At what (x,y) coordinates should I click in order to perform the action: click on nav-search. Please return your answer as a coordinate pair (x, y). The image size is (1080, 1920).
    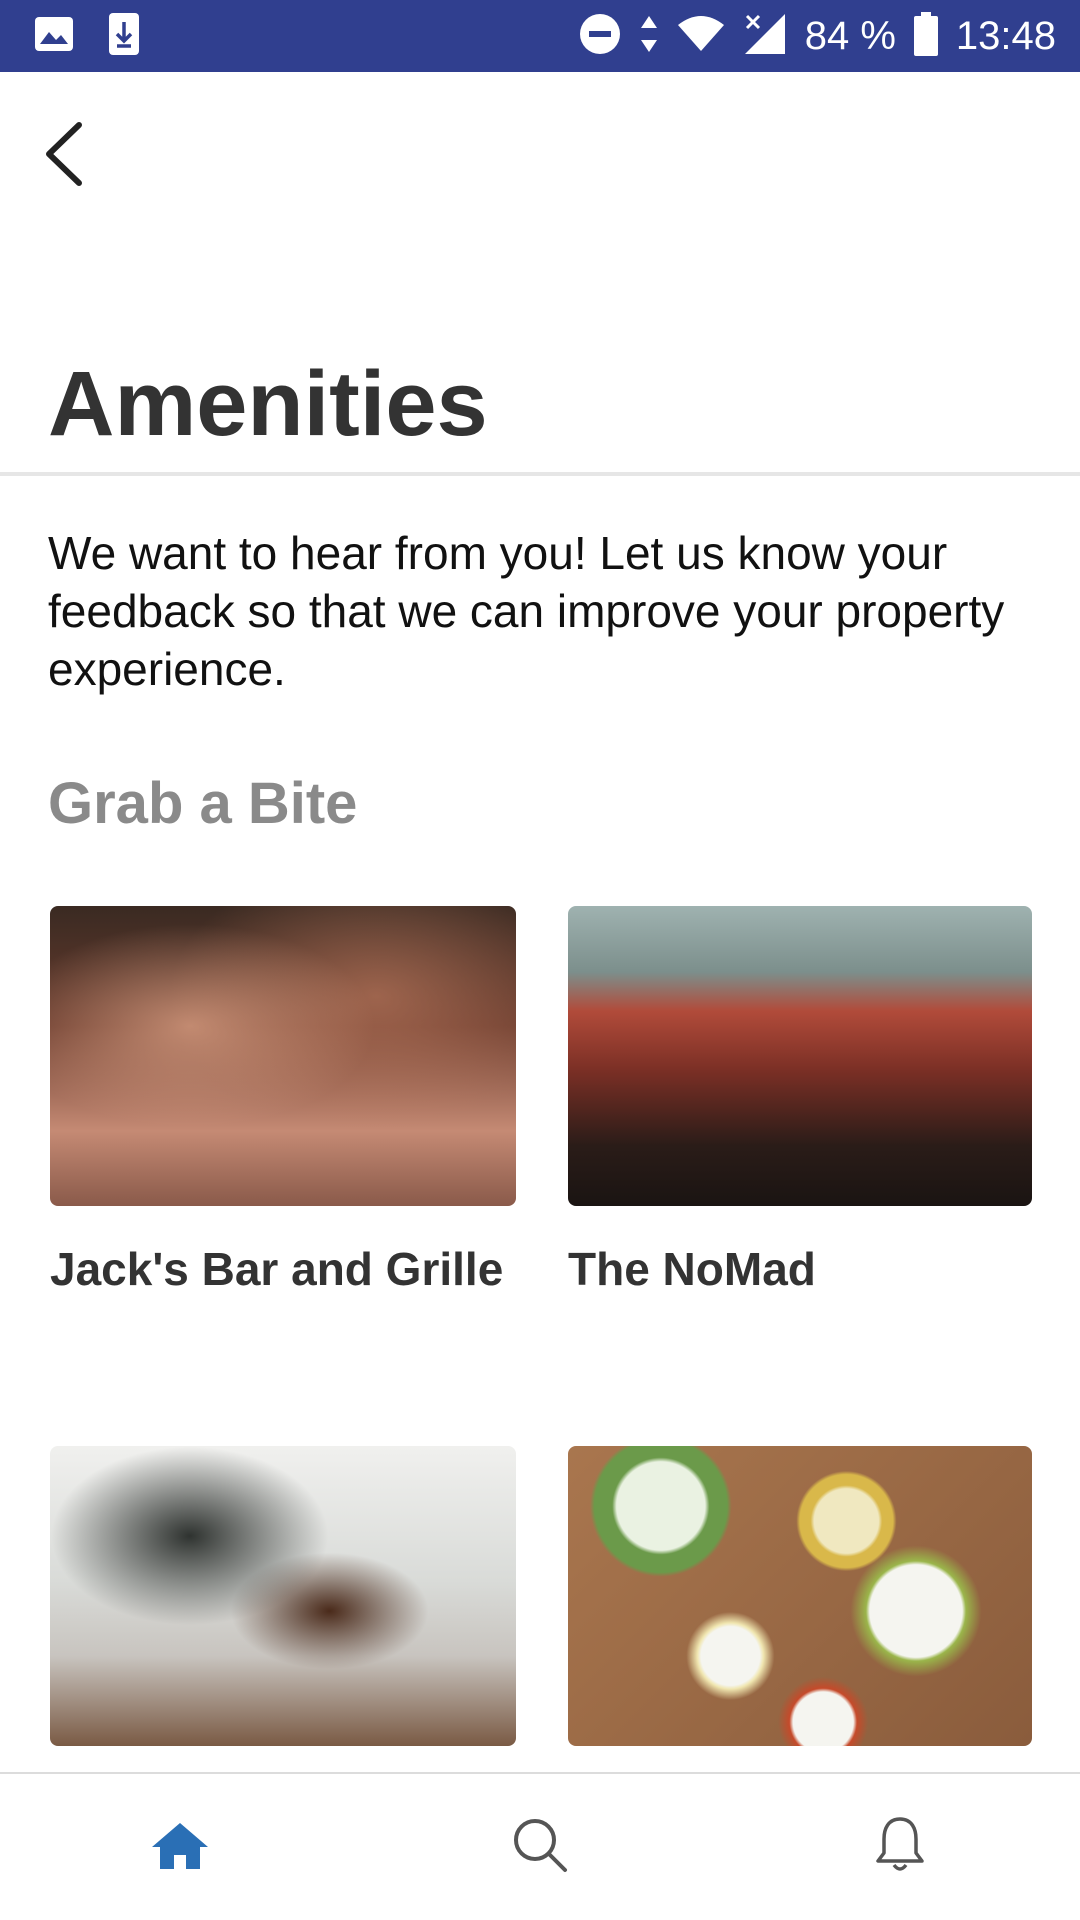
    Looking at the image, I should click on (540, 1847).